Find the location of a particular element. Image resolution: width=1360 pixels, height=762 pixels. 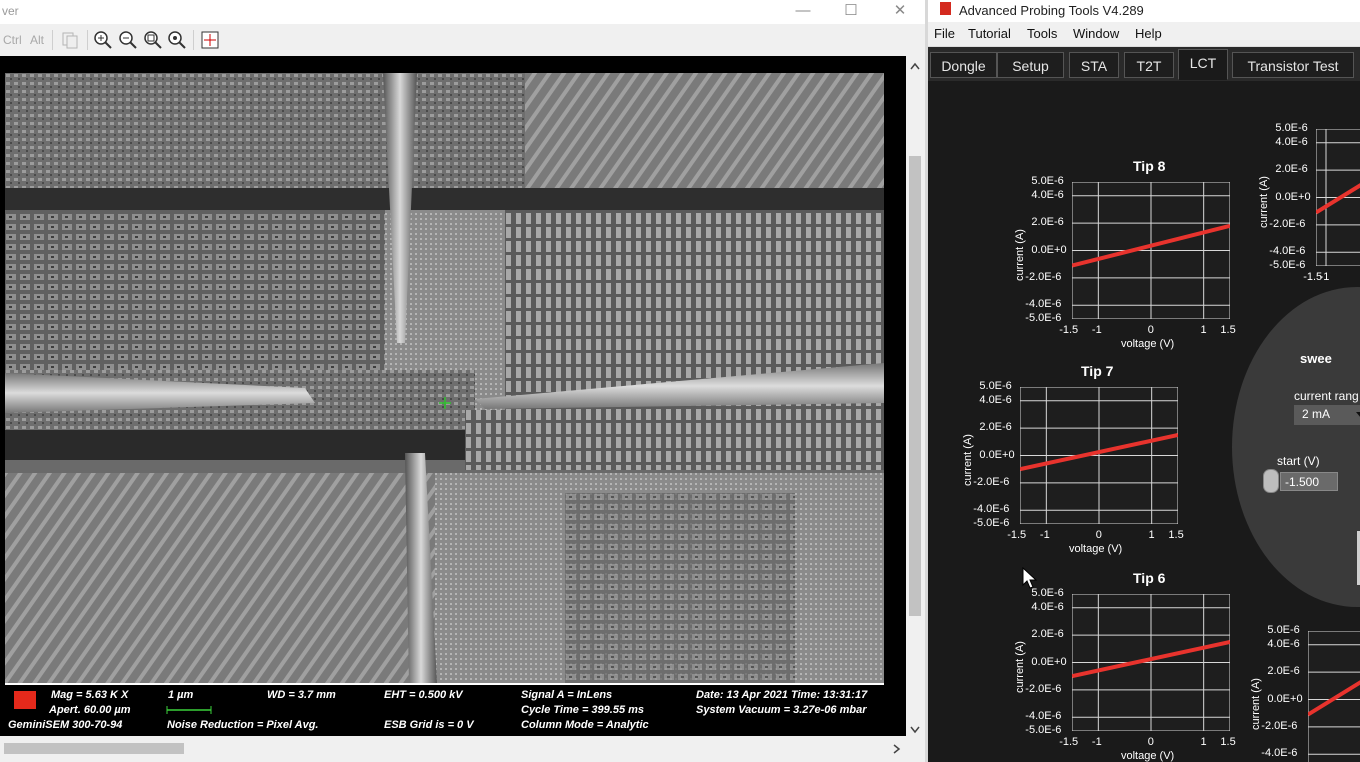

chevron-down-icon is located at coordinates (1358, 414).